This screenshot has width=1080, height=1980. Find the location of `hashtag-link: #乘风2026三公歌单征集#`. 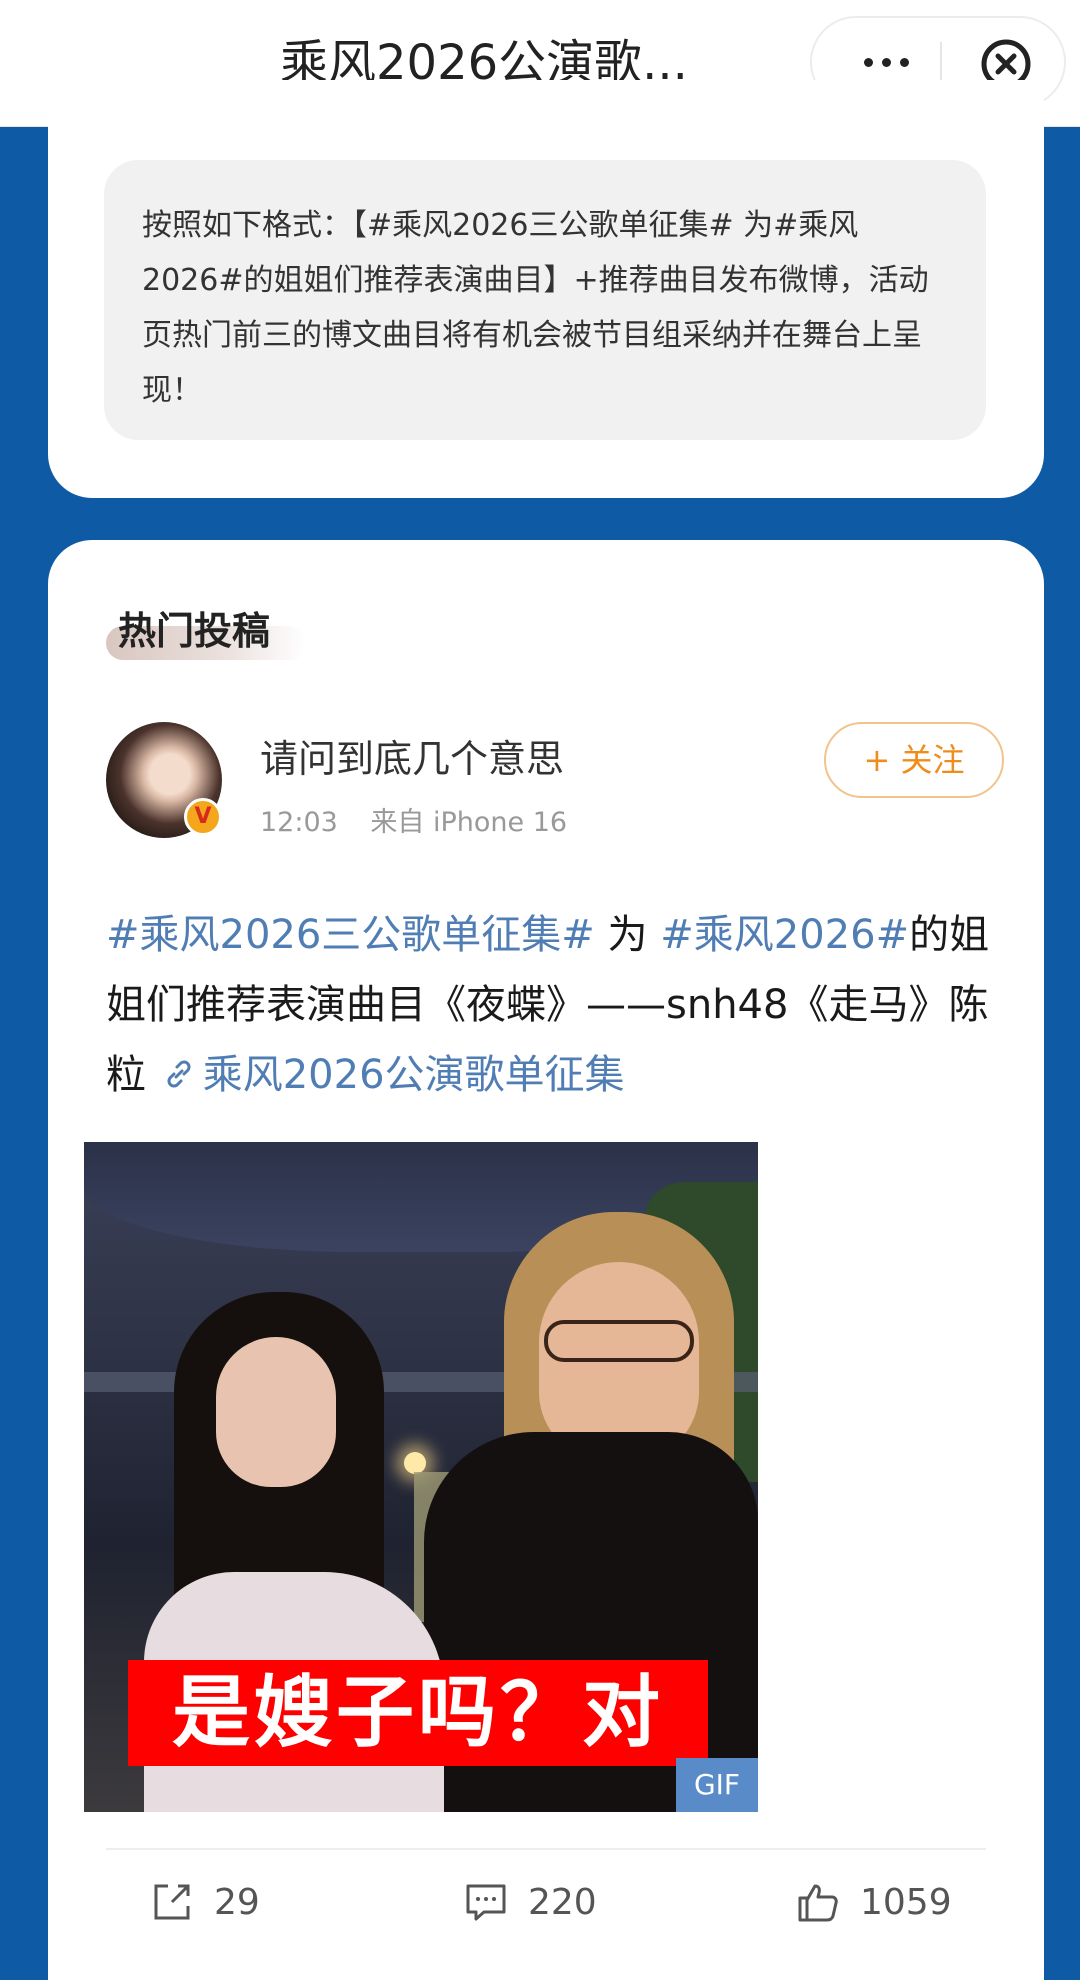

hashtag-link: #乘风2026三公歌单征集# is located at coordinates (350, 935).